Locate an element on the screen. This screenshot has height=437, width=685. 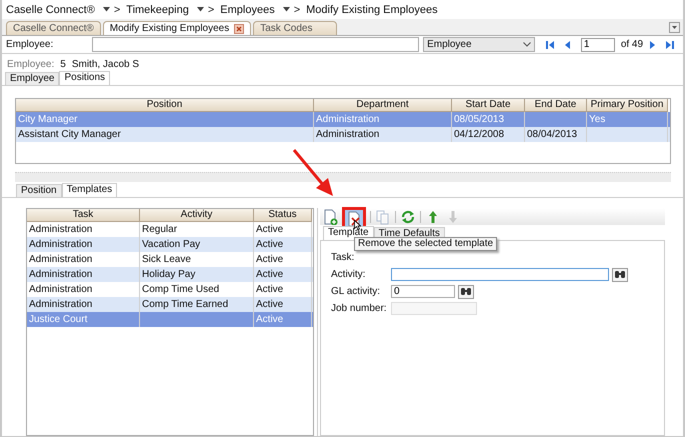
tooltip: Remove the selected template is located at coordinates (426, 244).